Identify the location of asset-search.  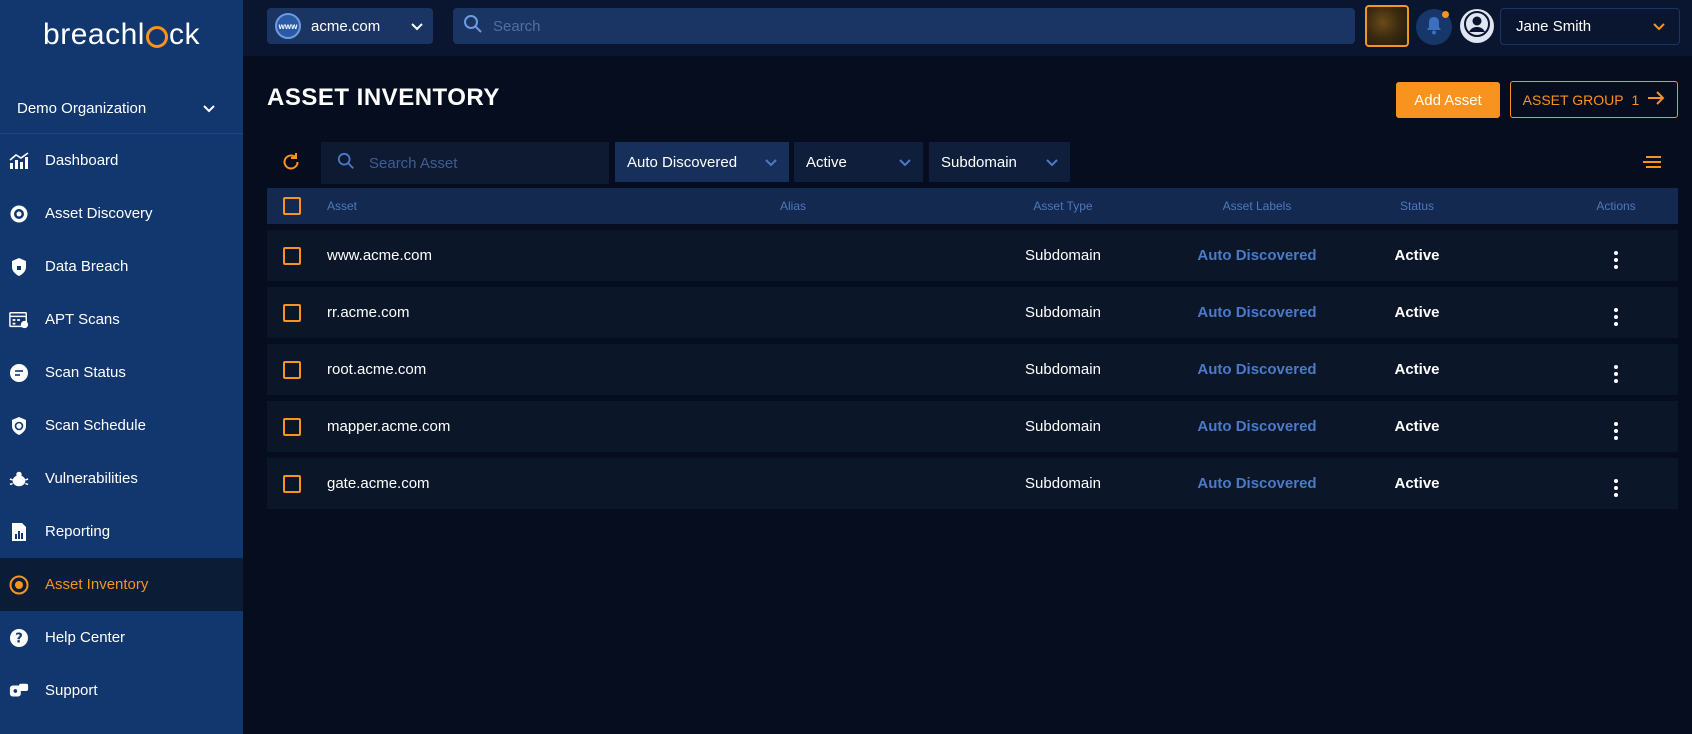
(465, 163).